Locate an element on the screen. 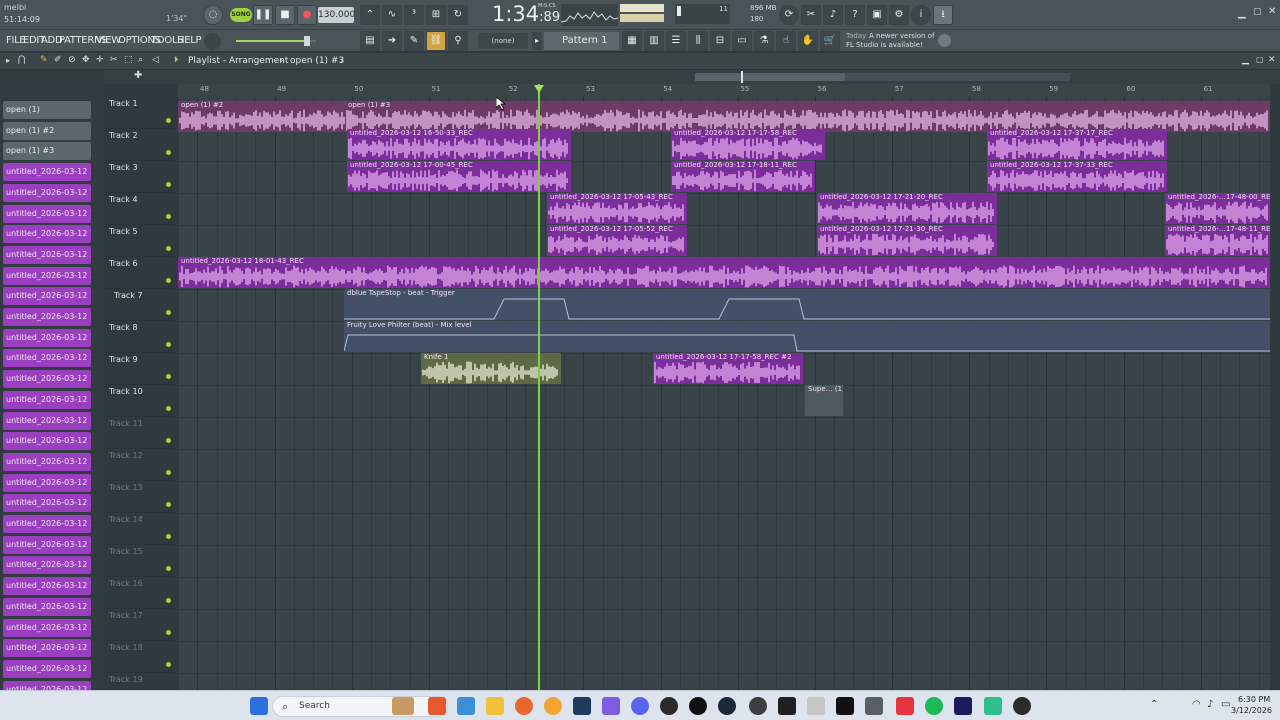 The width and height of the screenshot is (1280, 720). track-header: Track 8 is located at coordinates (140, 337).